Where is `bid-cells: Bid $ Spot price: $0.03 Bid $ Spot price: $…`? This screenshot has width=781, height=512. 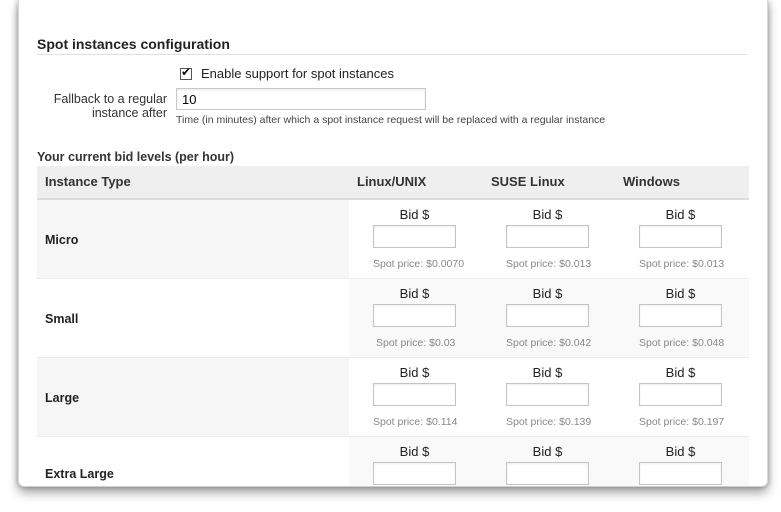
bid-cells: Bid $ Spot price: $0.03 Bid $ Spot price: $… is located at coordinates (549, 318).